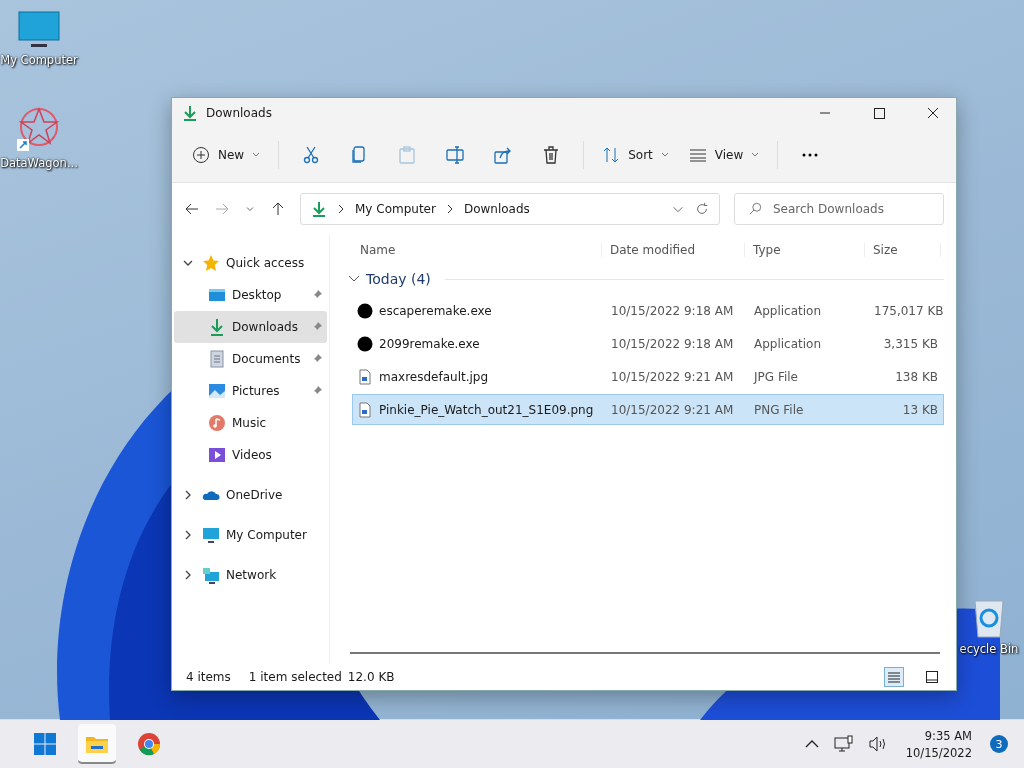 This screenshot has width=1024, height=768. Describe the element at coordinates (916, 376) in the screenshot. I see `size-cell-text: 138 KB` at that location.